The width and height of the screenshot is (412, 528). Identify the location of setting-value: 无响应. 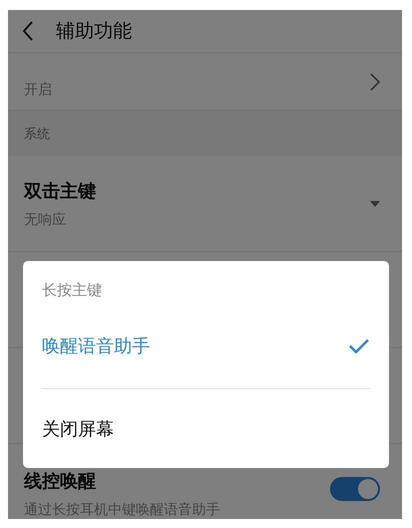
(45, 219).